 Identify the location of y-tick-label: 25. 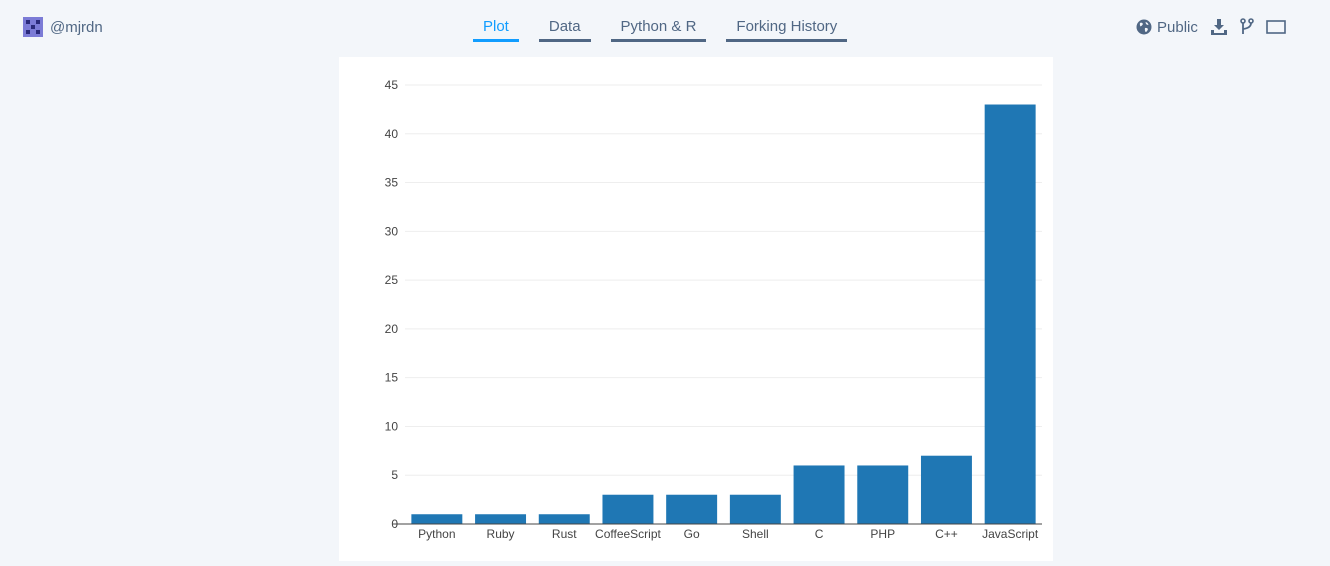
(392, 280).